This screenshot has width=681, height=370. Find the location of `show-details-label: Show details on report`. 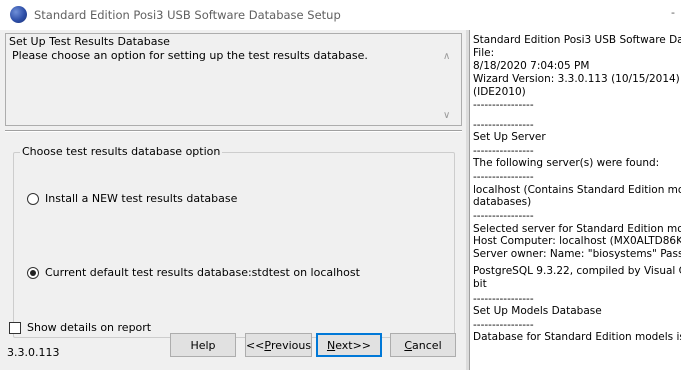

show-details-label: Show details on report is located at coordinates (89, 327).